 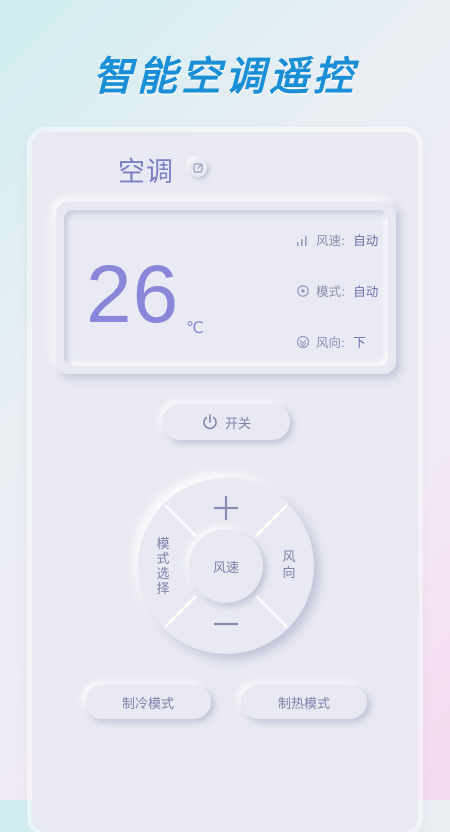 I want to click on cool-mode-label: 制冷模式, so click(x=147, y=704).